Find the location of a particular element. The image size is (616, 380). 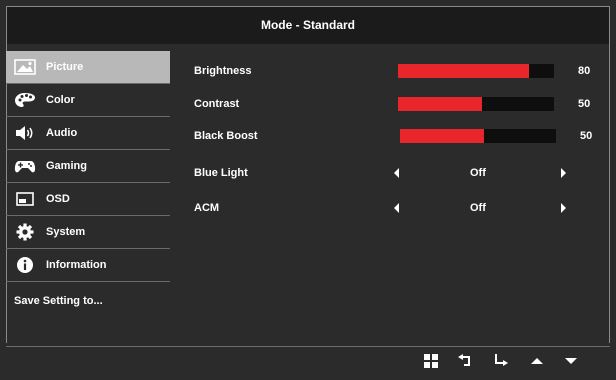

black-boost-slider is located at coordinates (478, 136).